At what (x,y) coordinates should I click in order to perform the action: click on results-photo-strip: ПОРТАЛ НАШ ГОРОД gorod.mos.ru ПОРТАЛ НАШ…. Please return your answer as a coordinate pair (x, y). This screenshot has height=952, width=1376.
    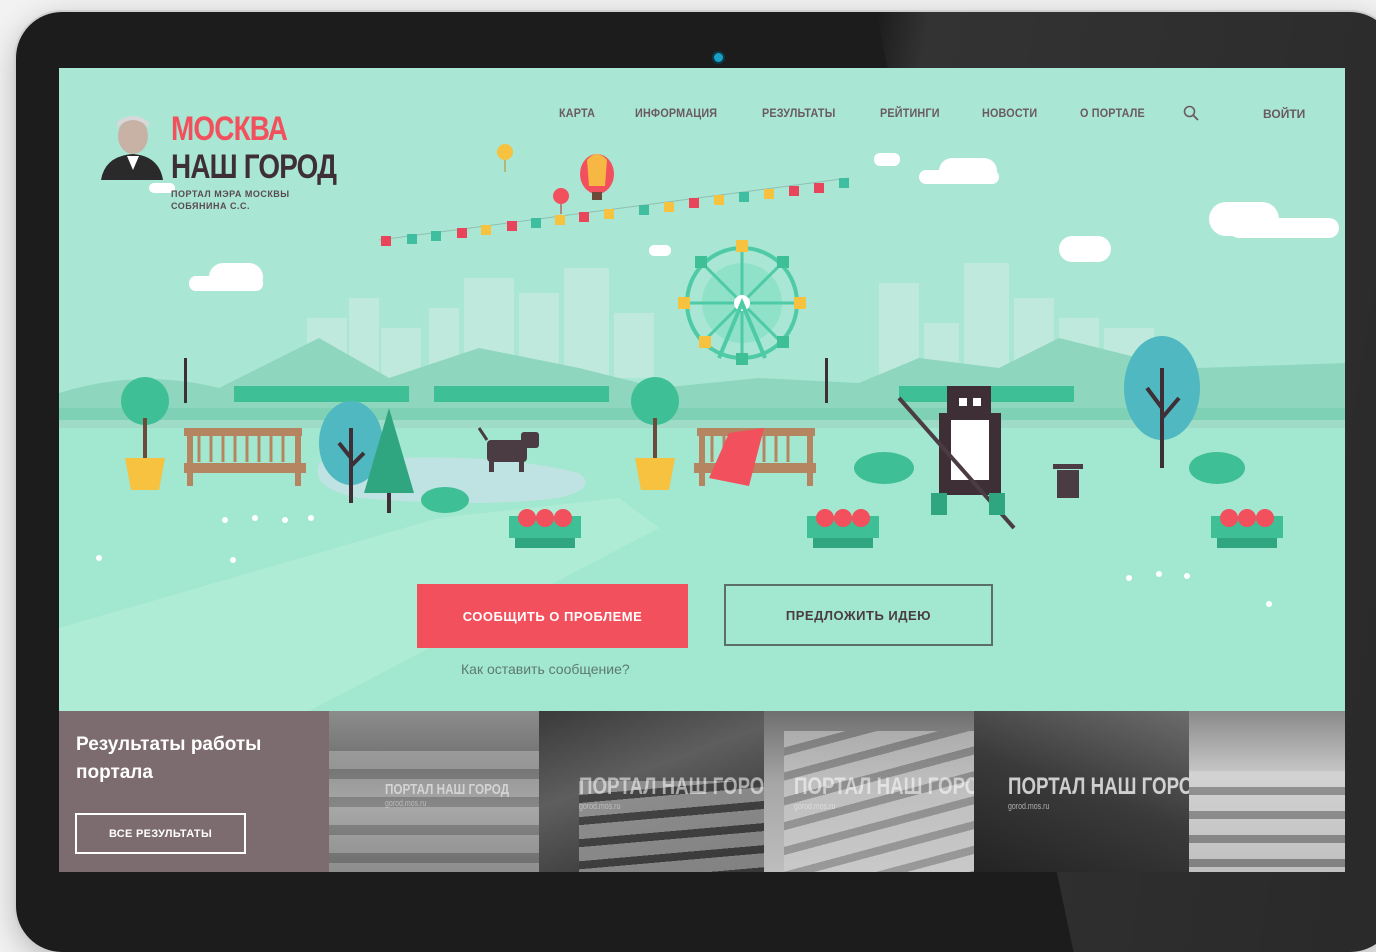
    Looking at the image, I should click on (837, 791).